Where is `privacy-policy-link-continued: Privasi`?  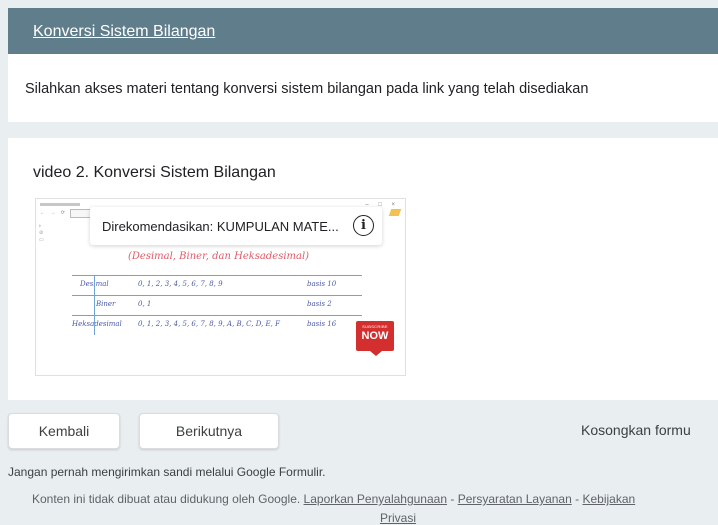
privacy-policy-link-continued: Privasi is located at coordinates (398, 518).